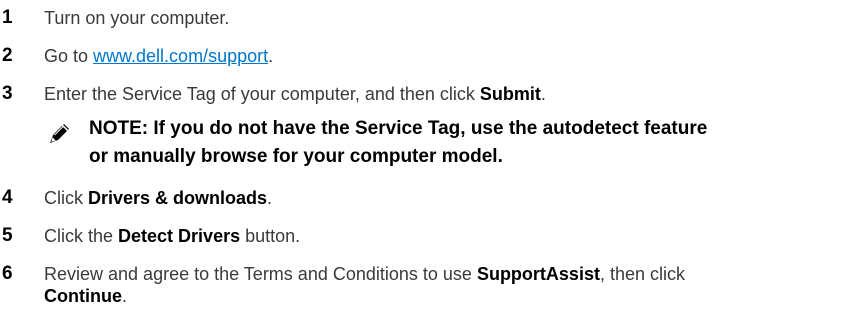 The image size is (857, 324). Describe the element at coordinates (445, 18) in the screenshot. I see `step-text: Turn on your computer.` at that location.